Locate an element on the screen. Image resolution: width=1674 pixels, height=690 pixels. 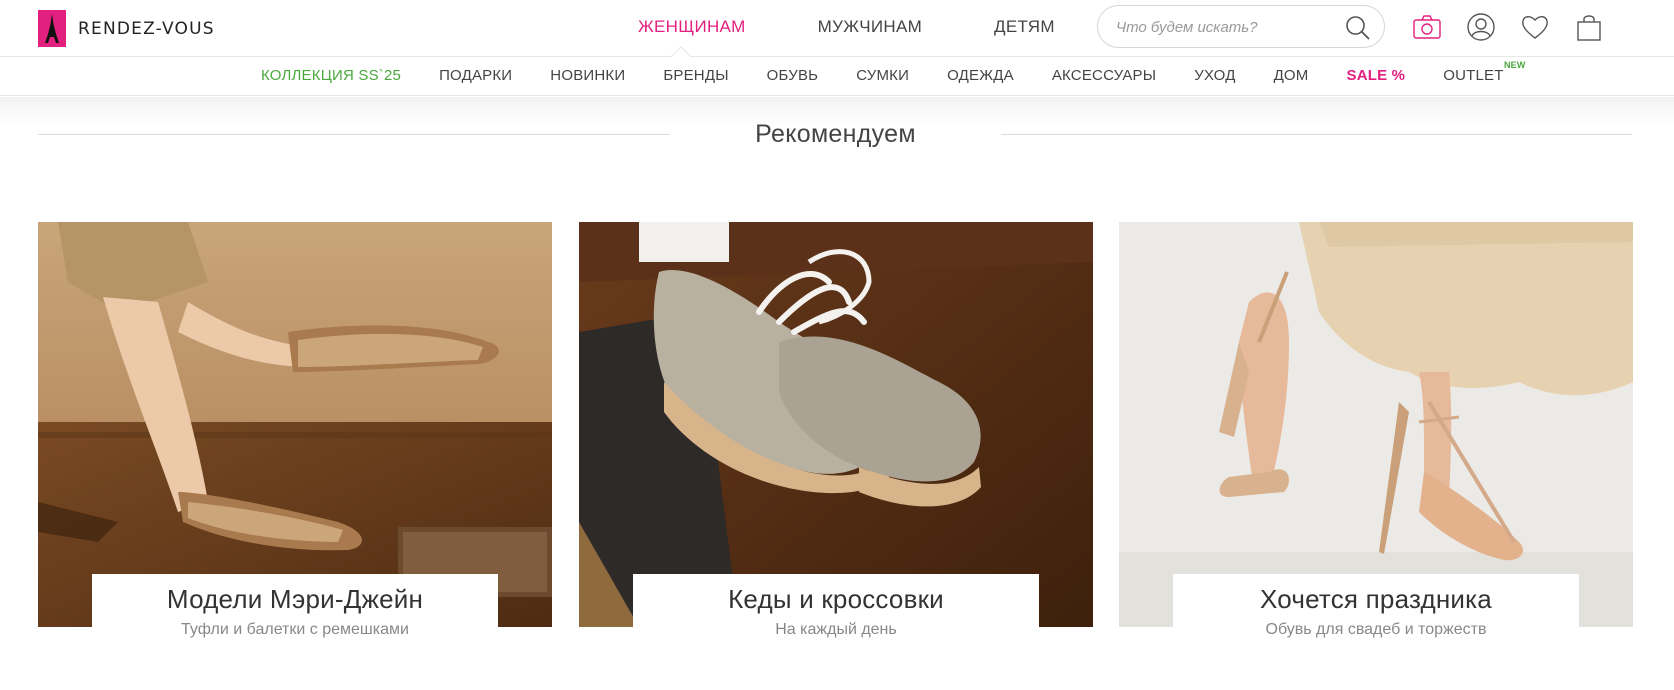
search-input is located at coordinates (1226, 27).